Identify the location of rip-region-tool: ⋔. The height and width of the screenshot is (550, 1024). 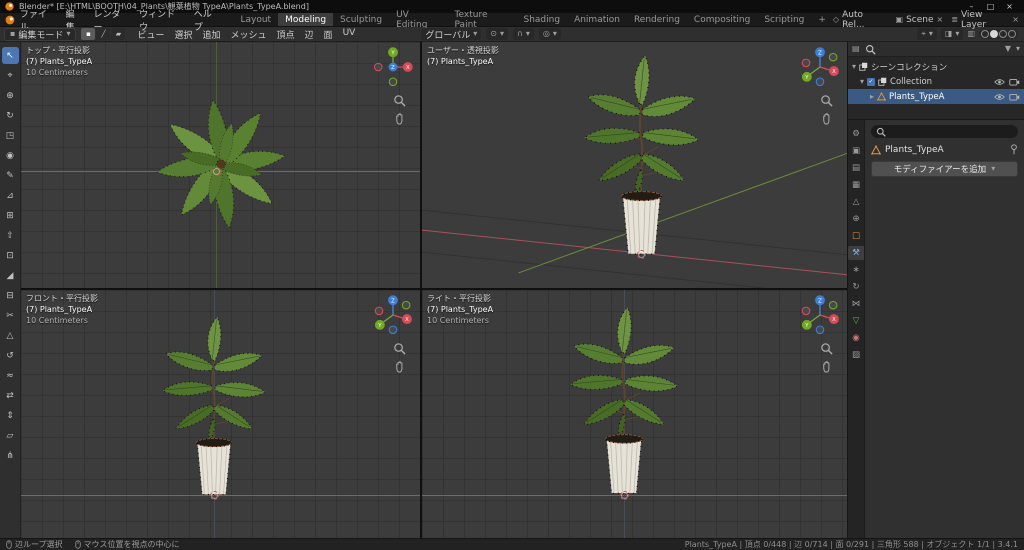
(10, 455).